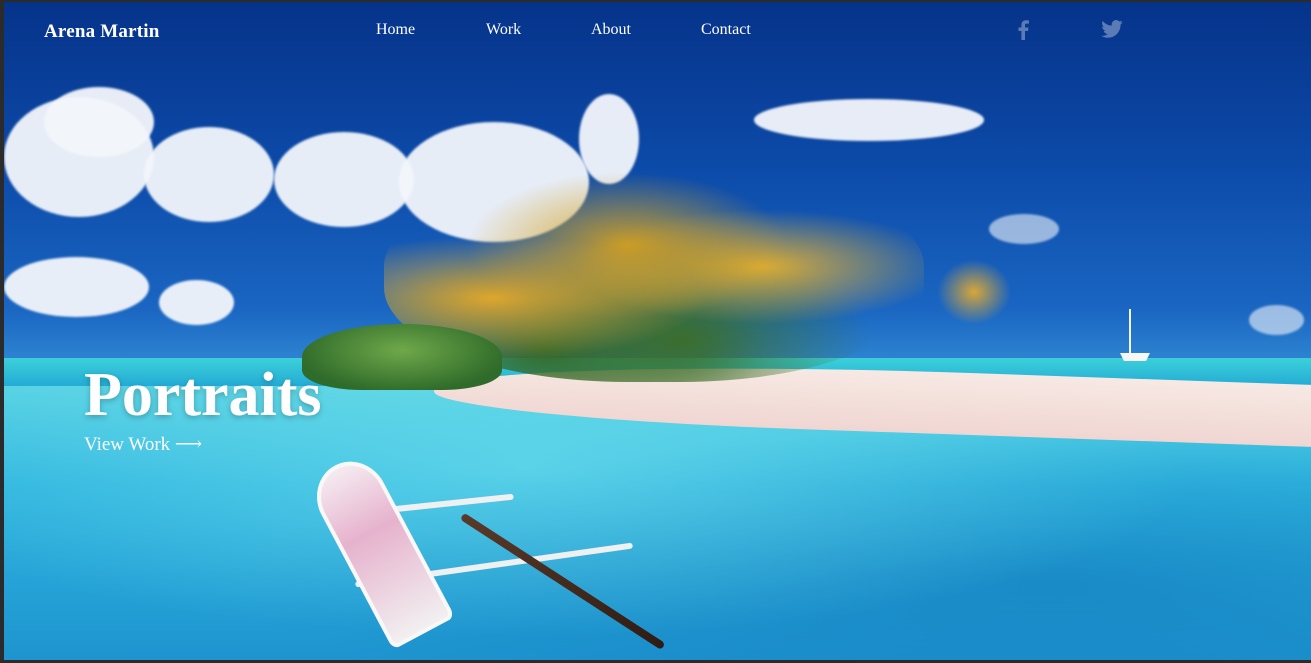 This screenshot has height=663, width=1311. What do you see at coordinates (611, 30) in the screenshot?
I see `nav-about: About` at bounding box center [611, 30].